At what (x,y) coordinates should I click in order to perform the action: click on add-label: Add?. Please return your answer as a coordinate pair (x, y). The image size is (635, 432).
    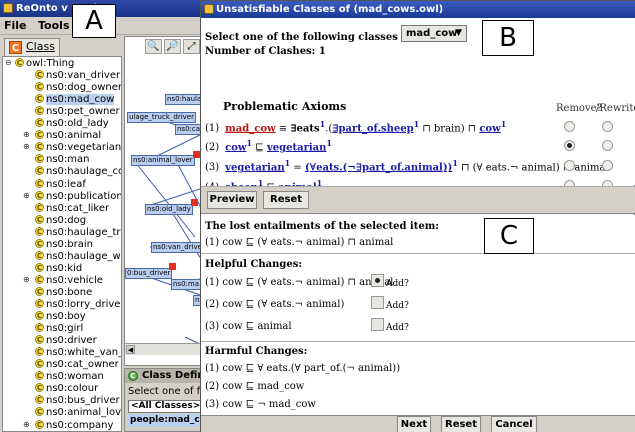
    Looking at the image, I should click on (397, 328).